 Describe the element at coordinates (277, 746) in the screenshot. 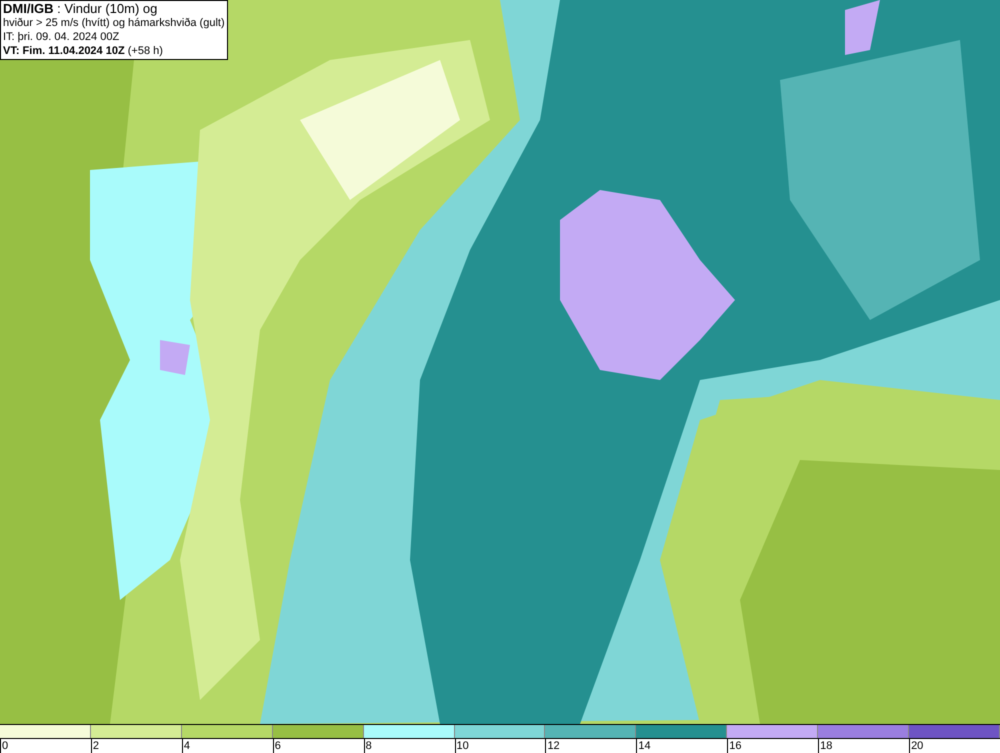

I see `legend-tick-label: 6` at that location.